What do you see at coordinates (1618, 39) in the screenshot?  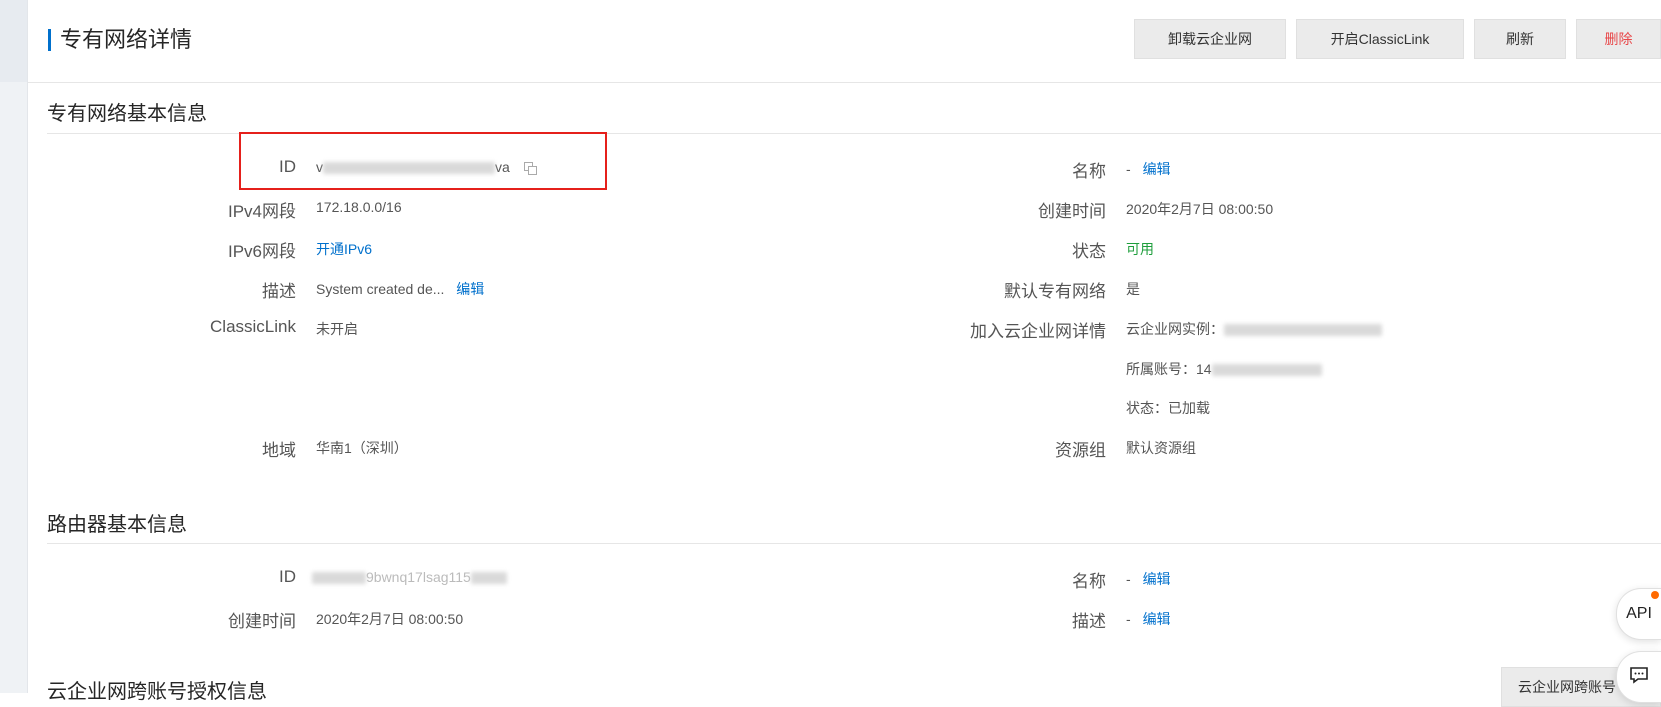 I see `delete-button: 删除` at bounding box center [1618, 39].